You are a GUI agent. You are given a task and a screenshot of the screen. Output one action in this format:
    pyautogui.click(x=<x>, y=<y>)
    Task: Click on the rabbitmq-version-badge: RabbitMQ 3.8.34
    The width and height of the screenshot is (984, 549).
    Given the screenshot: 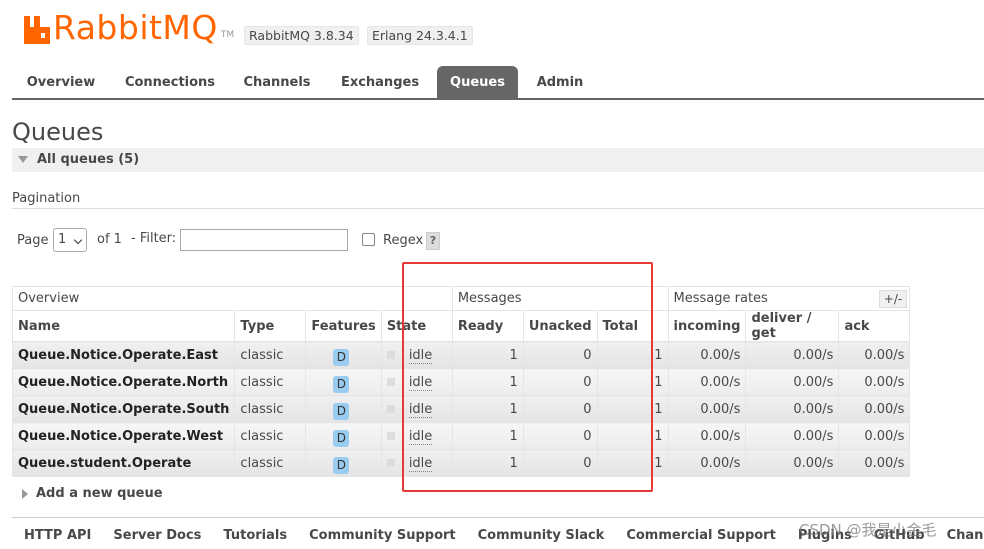 What is the action you would take?
    pyautogui.click(x=301, y=35)
    